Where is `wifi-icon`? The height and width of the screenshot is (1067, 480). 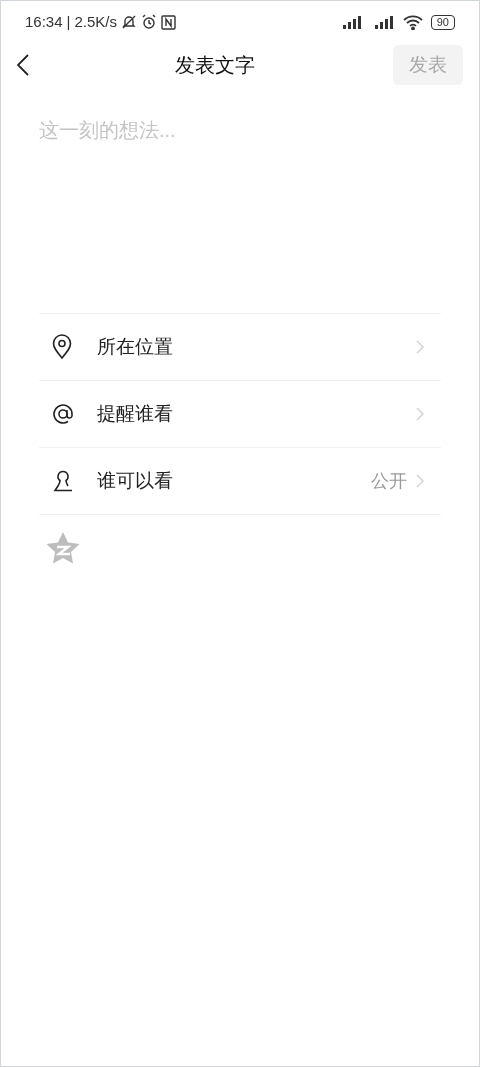
wifi-icon is located at coordinates (412, 22).